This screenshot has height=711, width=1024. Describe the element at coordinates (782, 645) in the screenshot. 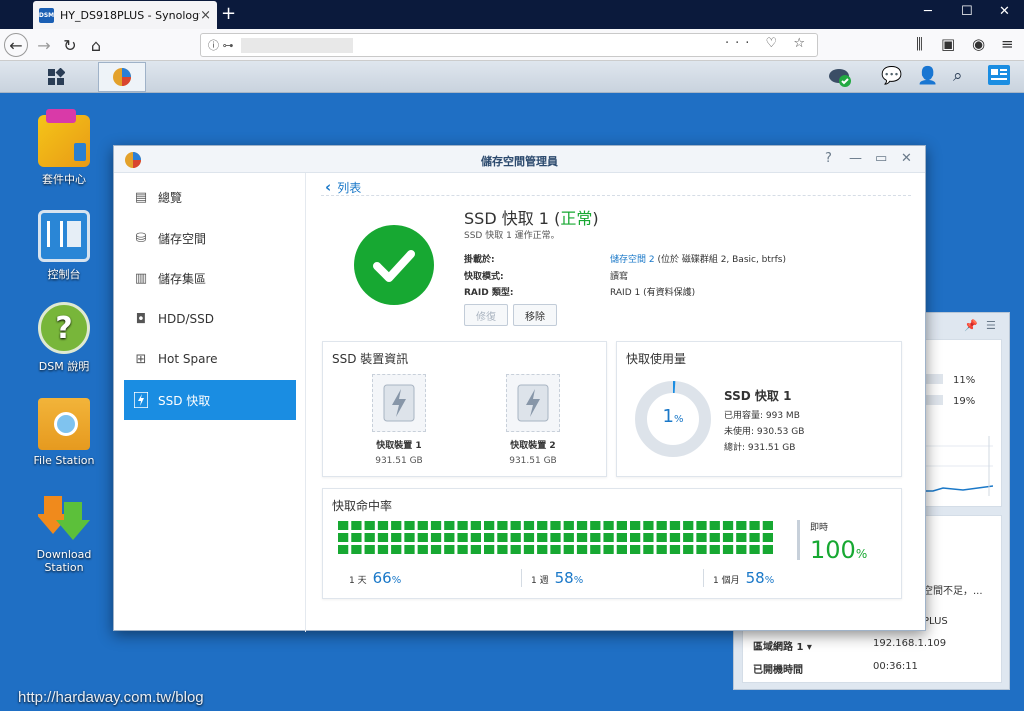

I see `lan-label: 區域網路 1 ▾` at that location.